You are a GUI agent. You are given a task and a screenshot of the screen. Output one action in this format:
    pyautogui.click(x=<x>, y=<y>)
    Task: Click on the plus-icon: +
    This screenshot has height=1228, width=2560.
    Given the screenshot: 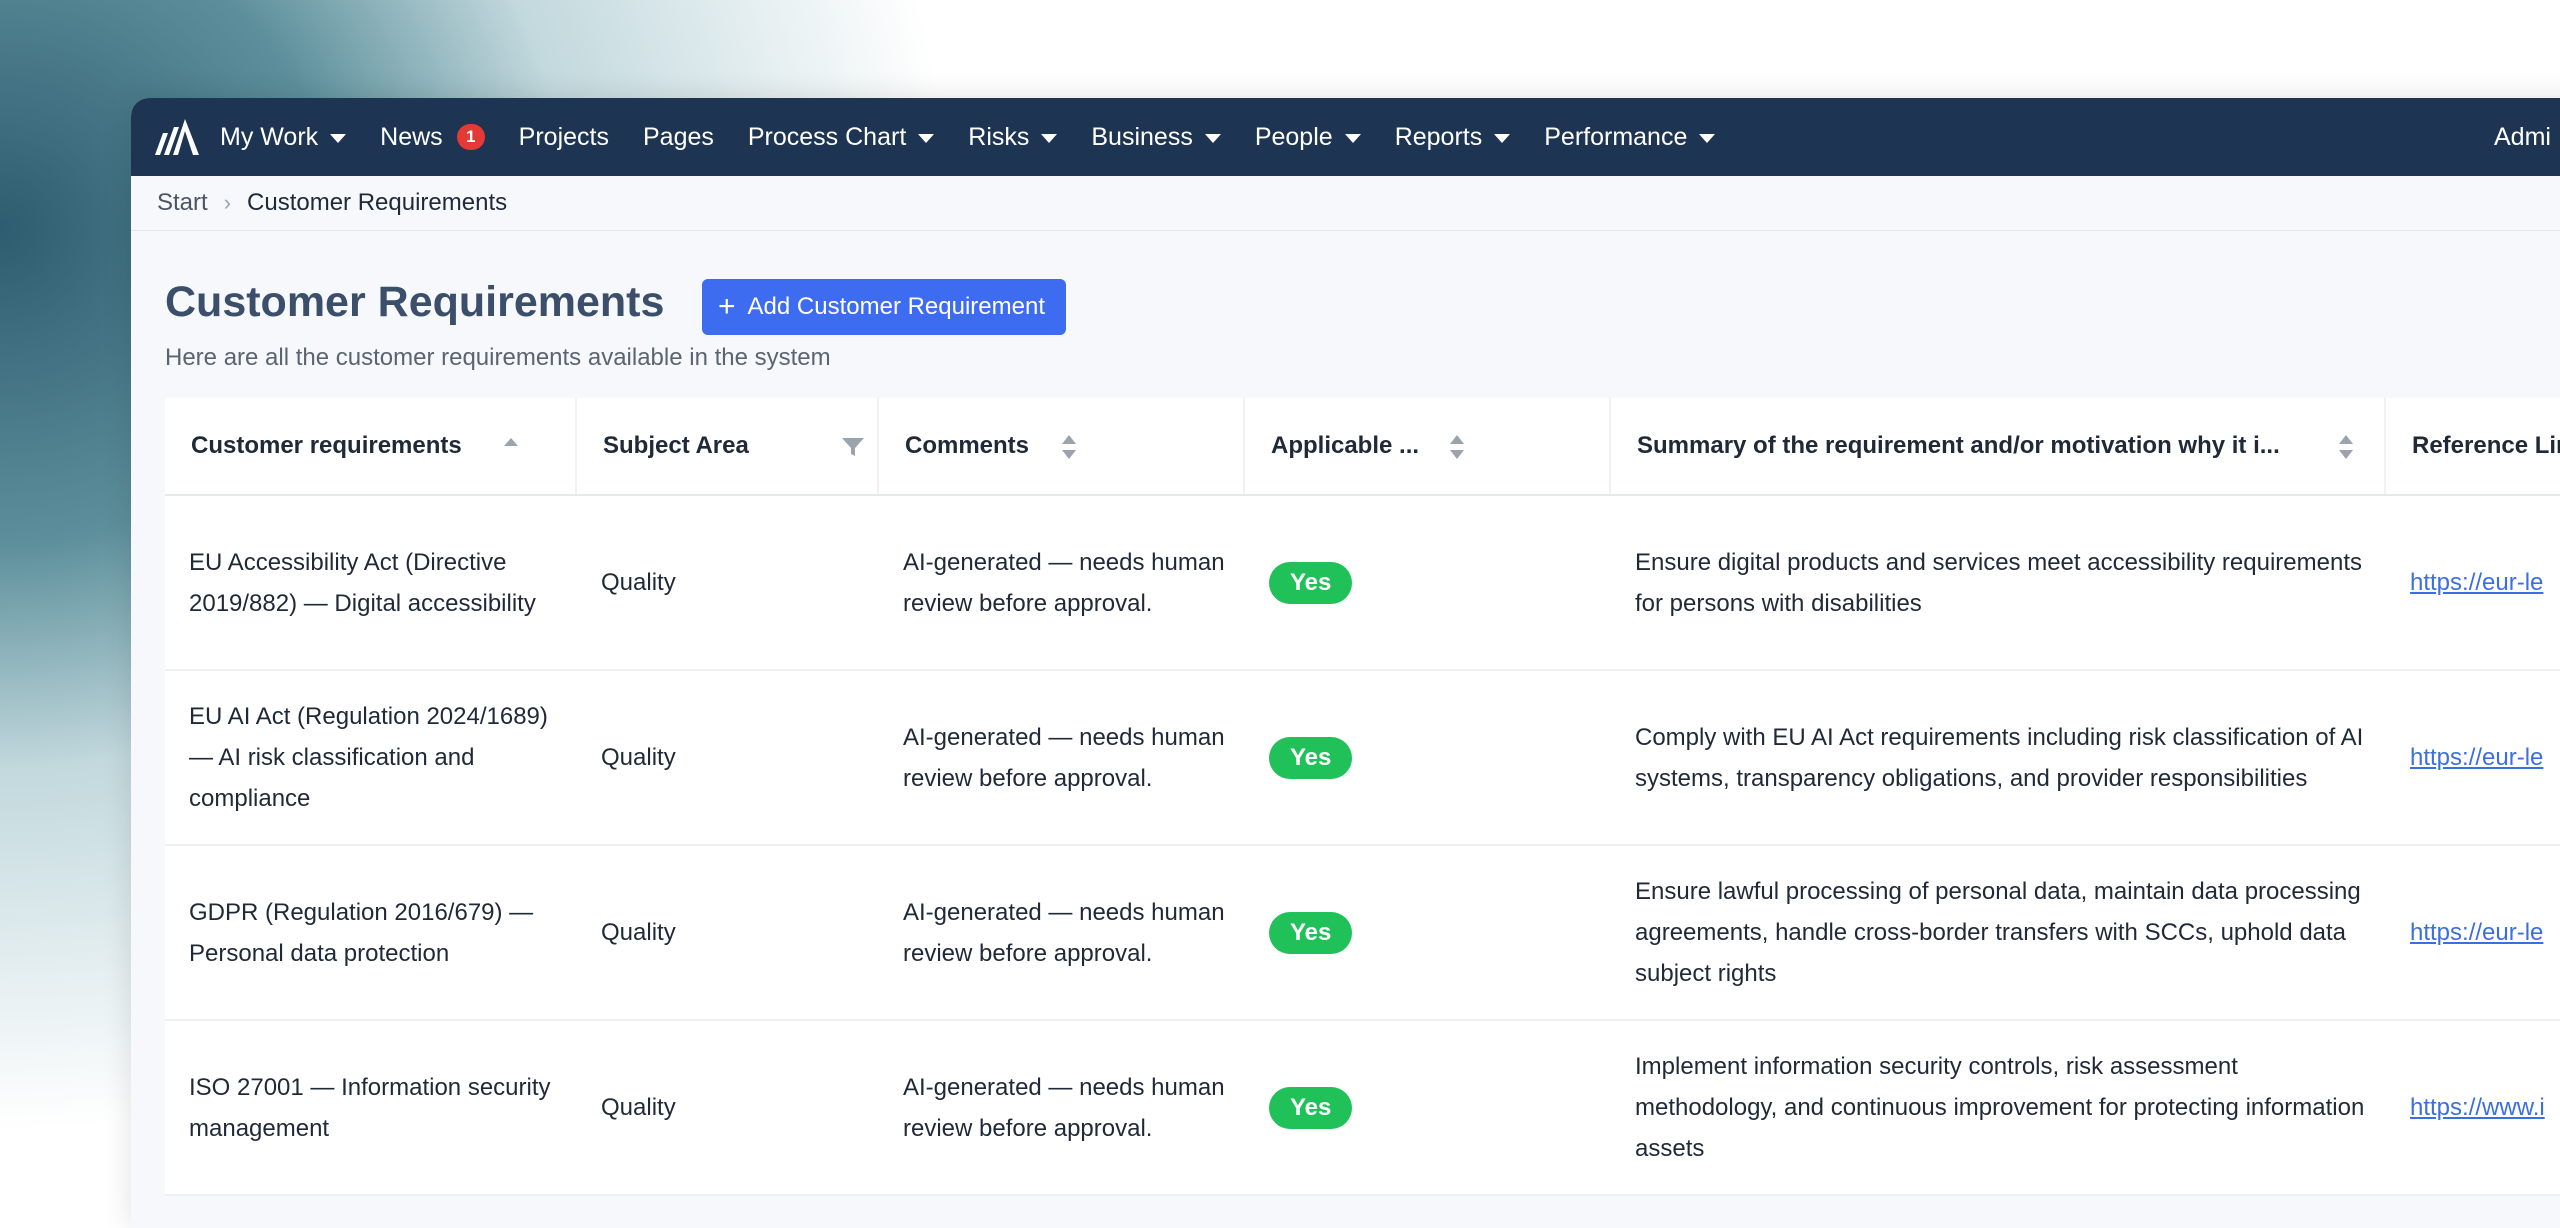 What is the action you would take?
    pyautogui.click(x=727, y=306)
    